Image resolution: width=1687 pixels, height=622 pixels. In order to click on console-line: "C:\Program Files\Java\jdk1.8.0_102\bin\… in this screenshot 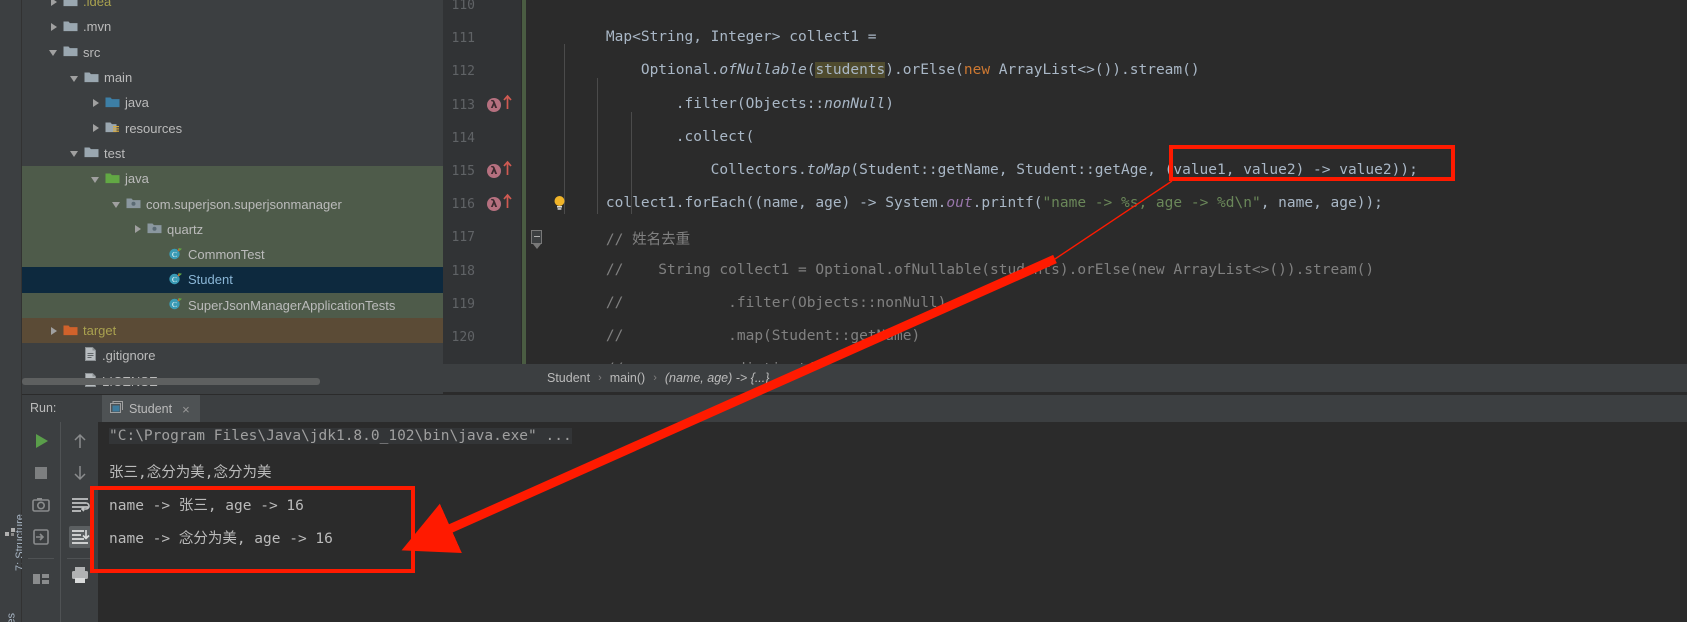, I will do `click(340, 436)`.